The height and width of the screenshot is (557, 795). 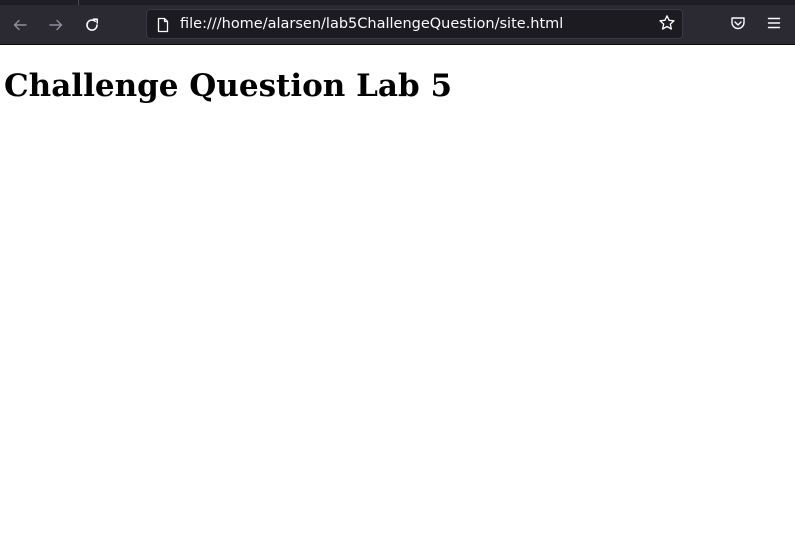 I want to click on pocket-icon, so click(x=738, y=25).